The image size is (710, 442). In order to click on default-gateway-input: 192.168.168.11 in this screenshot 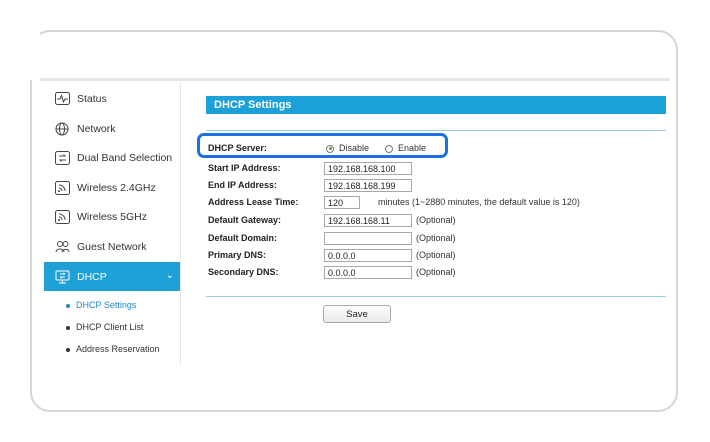, I will do `click(368, 220)`.